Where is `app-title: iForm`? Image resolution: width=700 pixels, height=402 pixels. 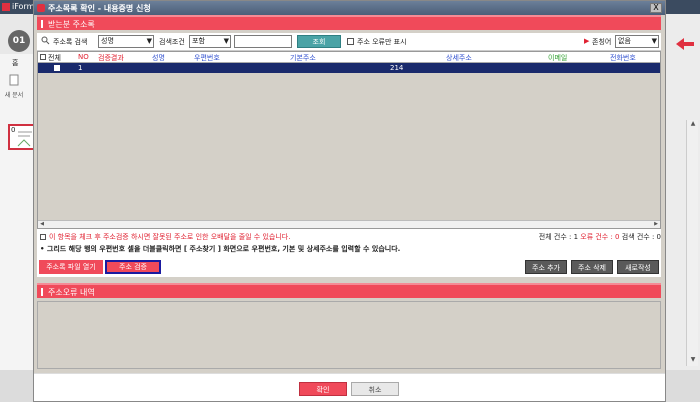 app-title: iForm is located at coordinates (23, 6).